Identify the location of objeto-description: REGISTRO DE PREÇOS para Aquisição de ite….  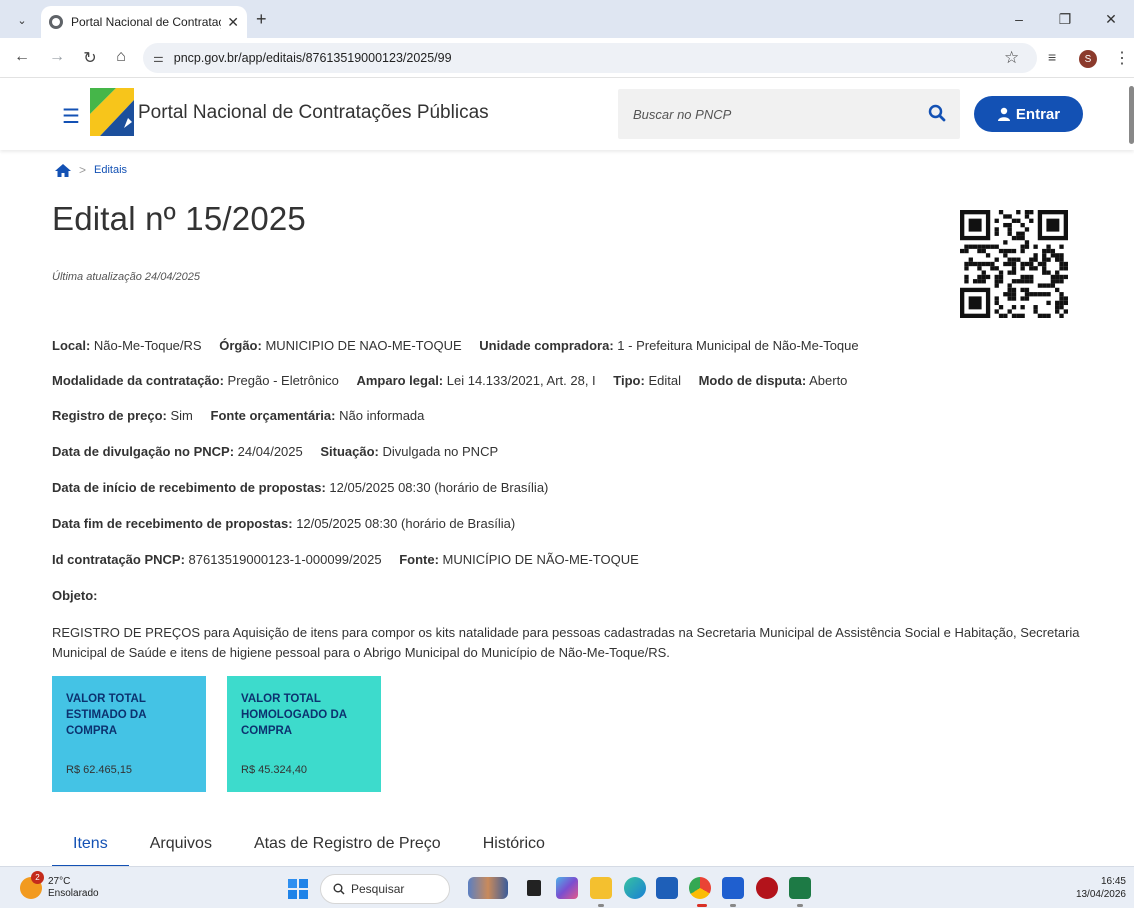
(566, 642).